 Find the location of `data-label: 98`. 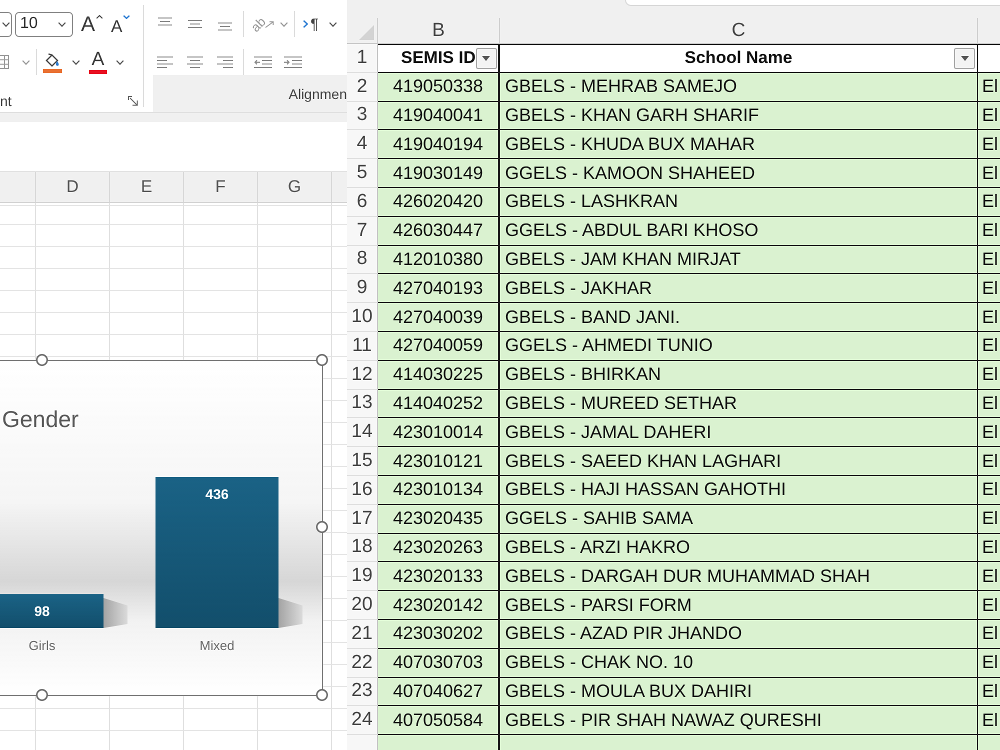

data-label: 98 is located at coordinates (42, 611).